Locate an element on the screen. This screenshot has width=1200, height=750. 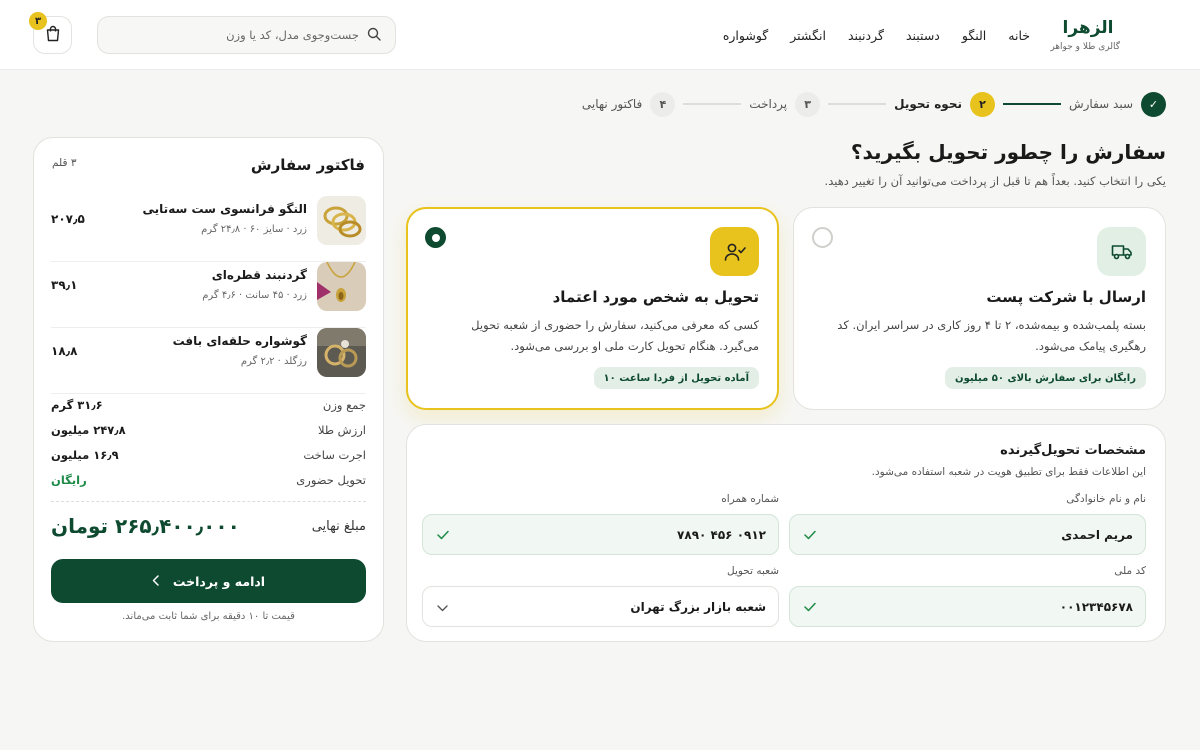
summary-label: جمع وزن is located at coordinates (344, 405).